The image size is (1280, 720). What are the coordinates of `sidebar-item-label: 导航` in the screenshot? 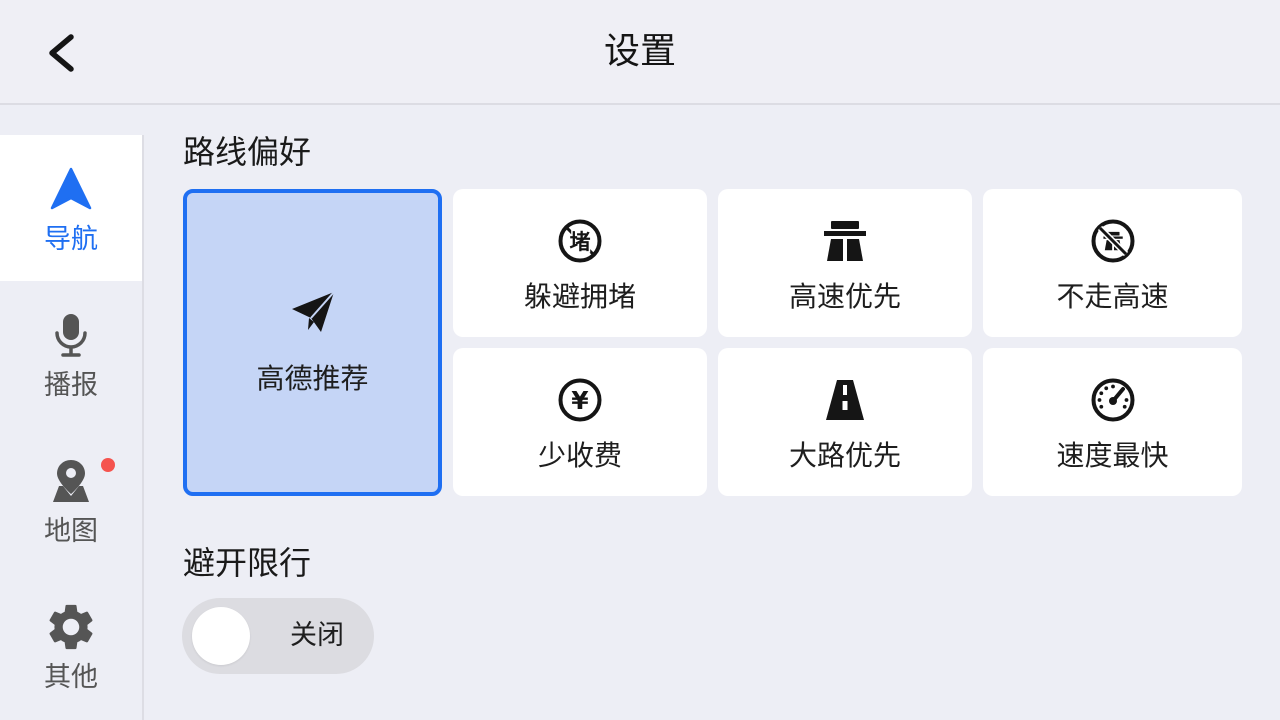 It's located at (71, 239).